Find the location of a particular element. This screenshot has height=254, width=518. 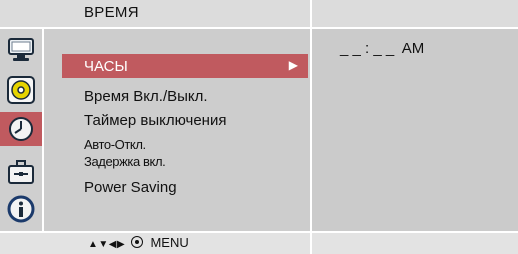

clock-value: _ _ : _ _ AM is located at coordinates (382, 48).